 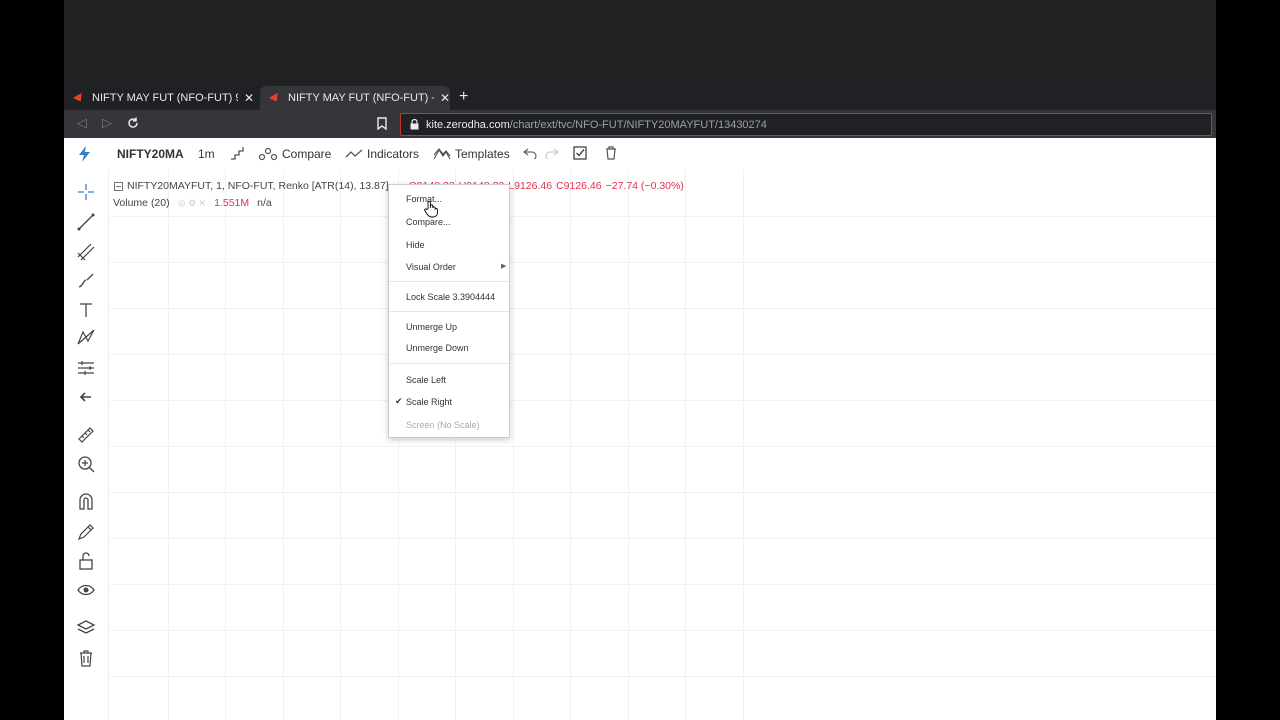 I want to click on indicators-button: Indicators, so click(x=382, y=154).